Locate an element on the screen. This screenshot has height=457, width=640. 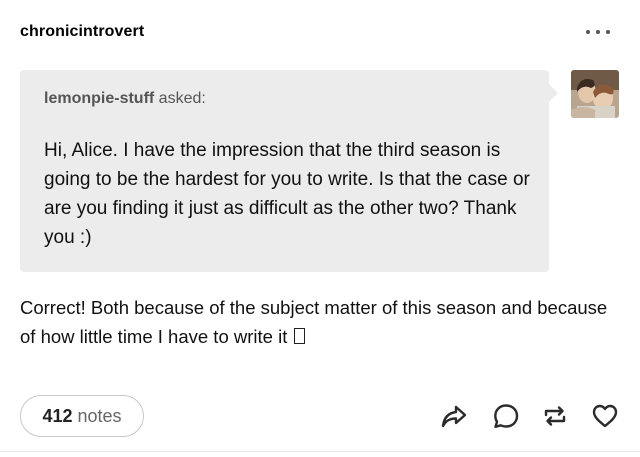
post-divider is located at coordinates (320, 451).